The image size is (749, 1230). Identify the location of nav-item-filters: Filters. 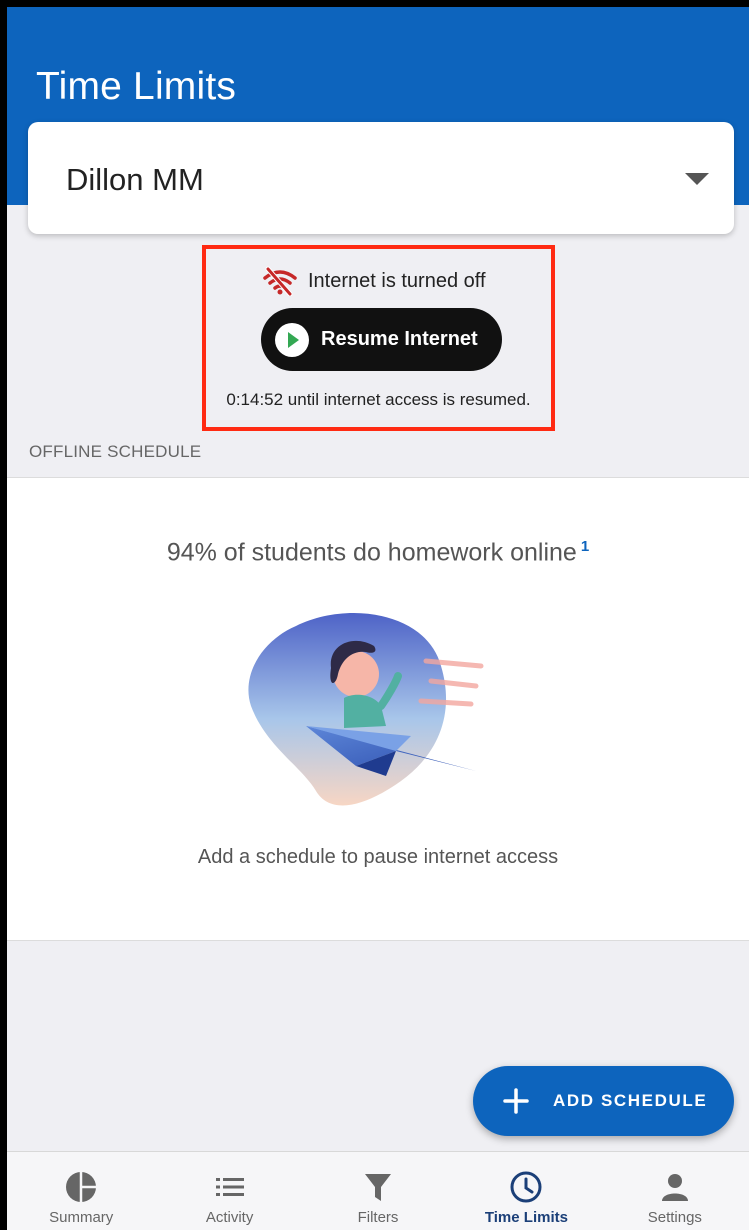
(378, 1191).